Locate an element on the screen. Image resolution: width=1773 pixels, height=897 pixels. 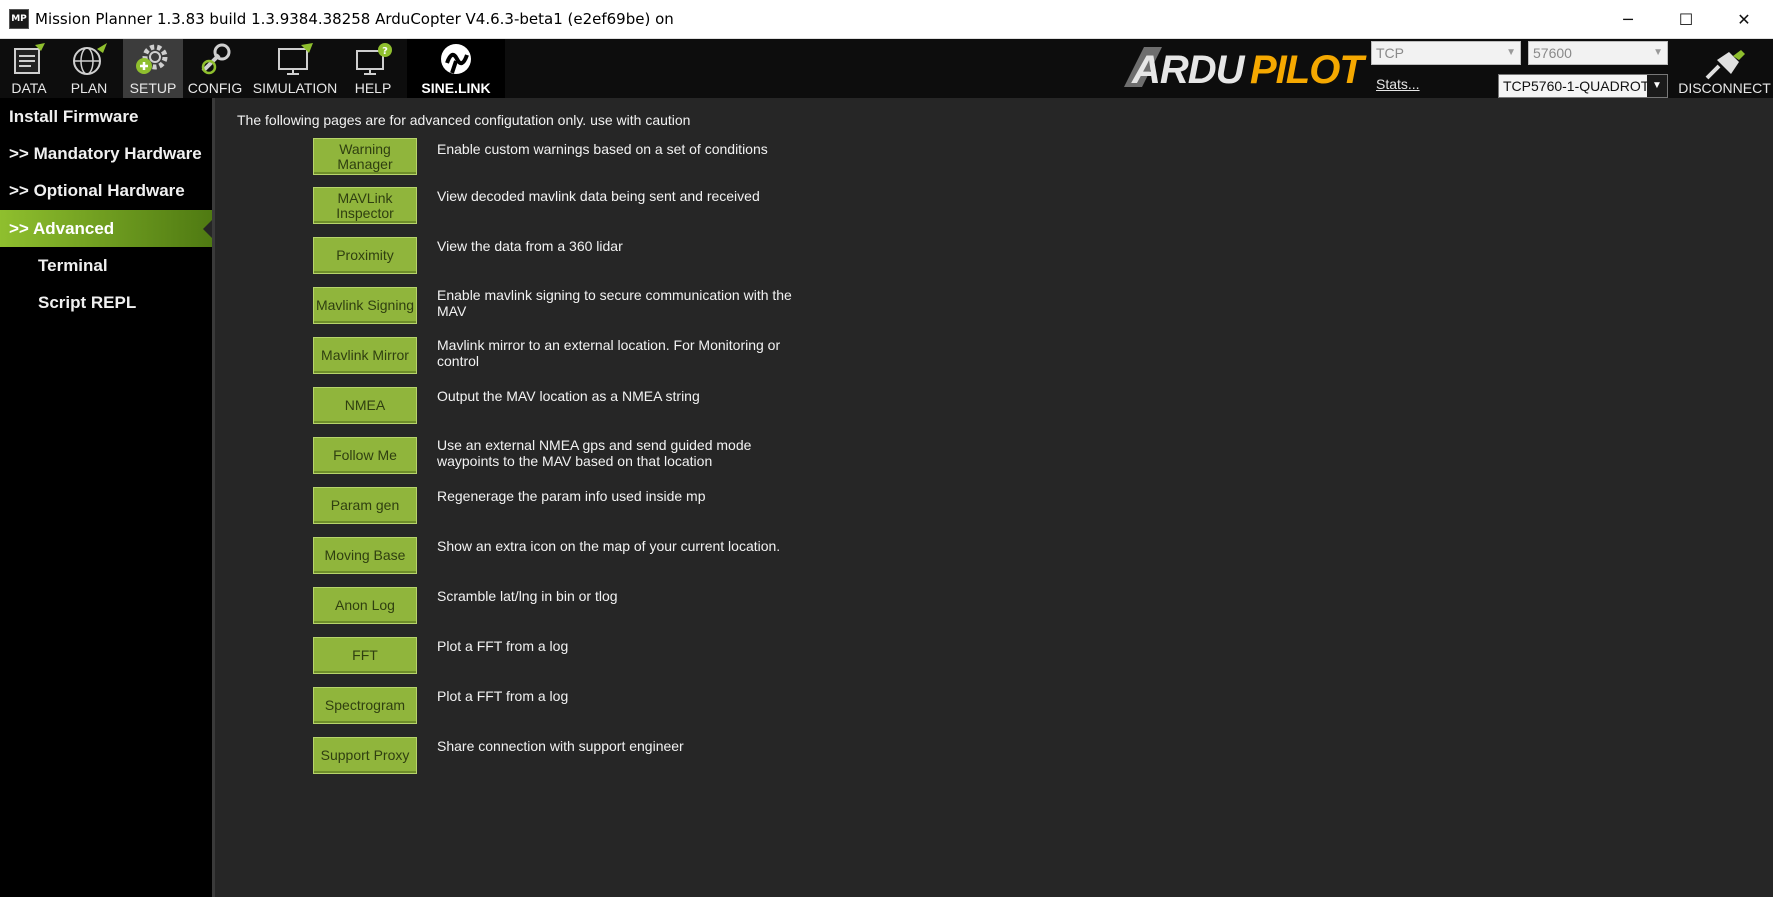
ardupilot-logo: ARDU PILOT is located at coordinates (1246, 69).